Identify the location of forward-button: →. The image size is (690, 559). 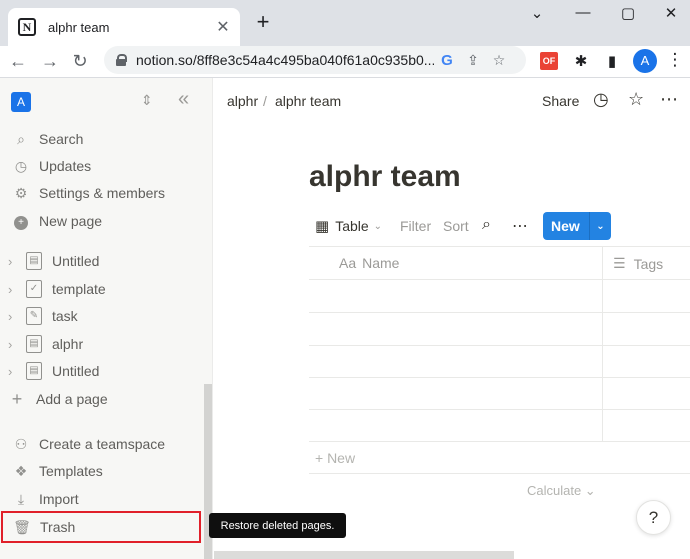
(50, 61).